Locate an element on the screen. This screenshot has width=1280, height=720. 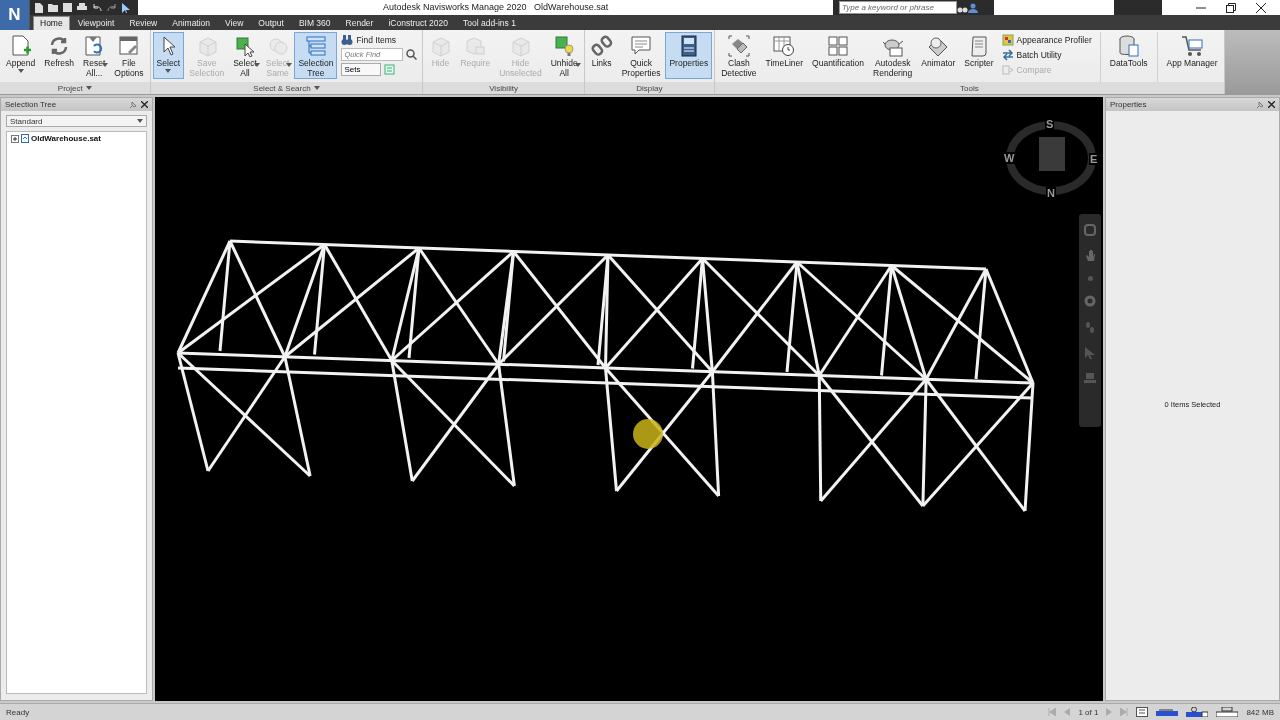
ribbon-background is located at coordinates (1252, 62).